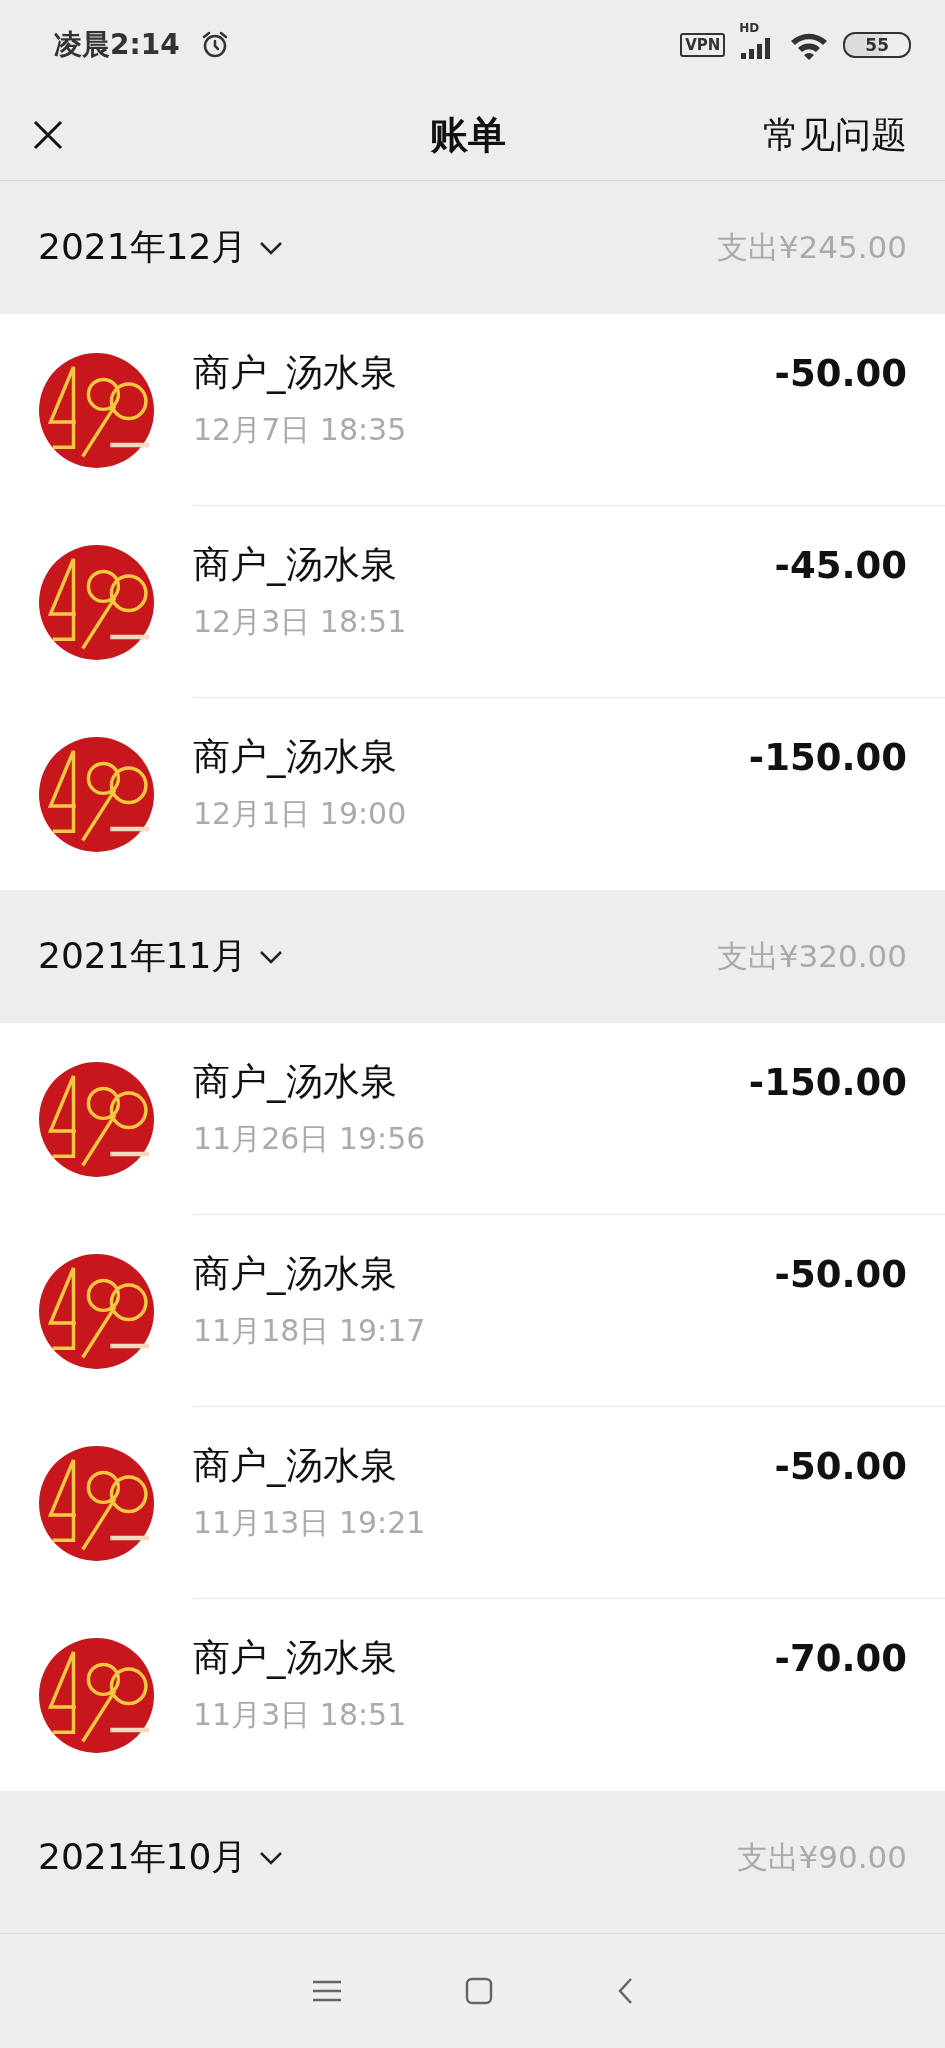  Describe the element at coordinates (624, 1991) in the screenshot. I see `back-icon` at that location.